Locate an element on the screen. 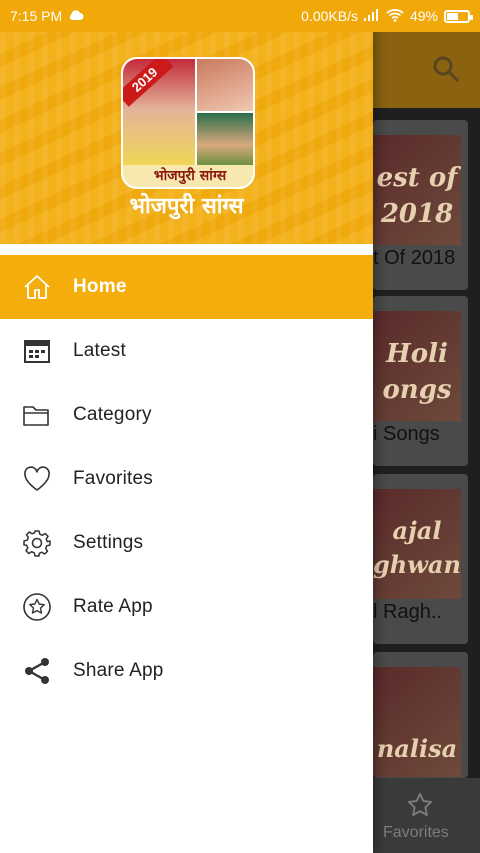 Image resolution: width=480 pixels, height=853 pixels. menu-item-rate-app: Rate App is located at coordinates (186, 607).